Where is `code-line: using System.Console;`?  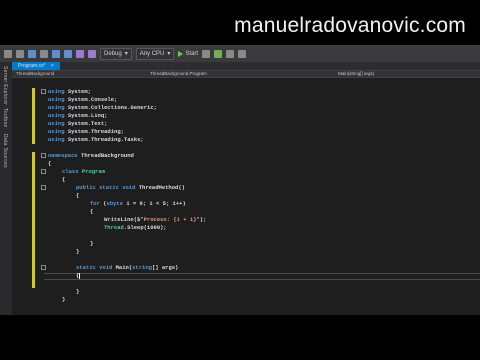
code-line: using System.Console; is located at coordinates (82, 100).